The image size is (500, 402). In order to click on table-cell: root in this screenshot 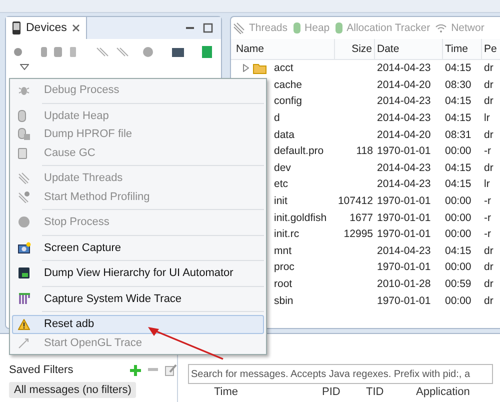, I will do `click(283, 284)`.